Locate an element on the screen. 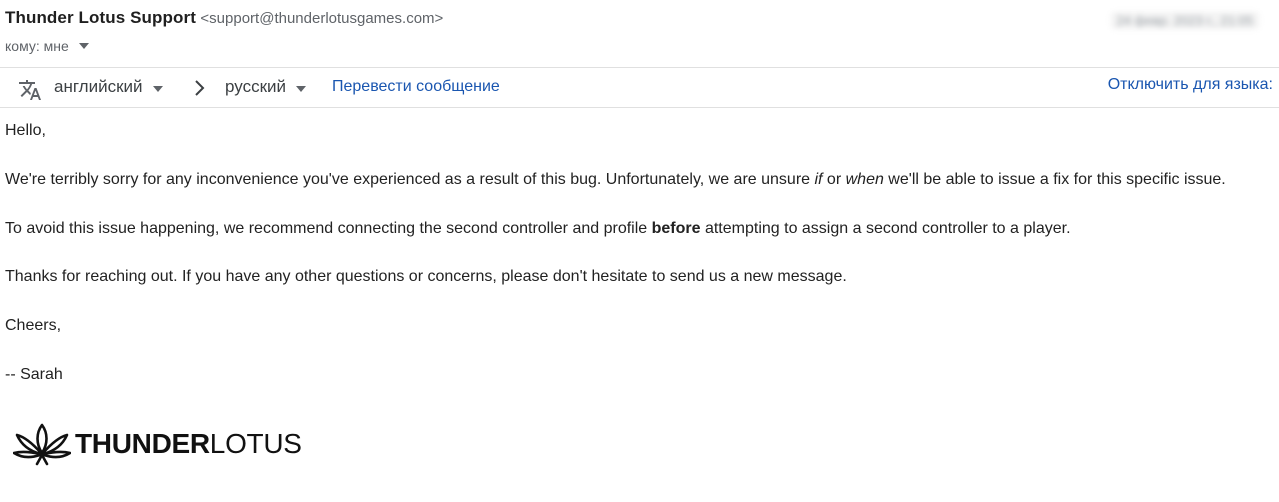 This screenshot has height=502, width=1279. disable-for-language-link: Отключить для языка: is located at coordinates (1190, 85).